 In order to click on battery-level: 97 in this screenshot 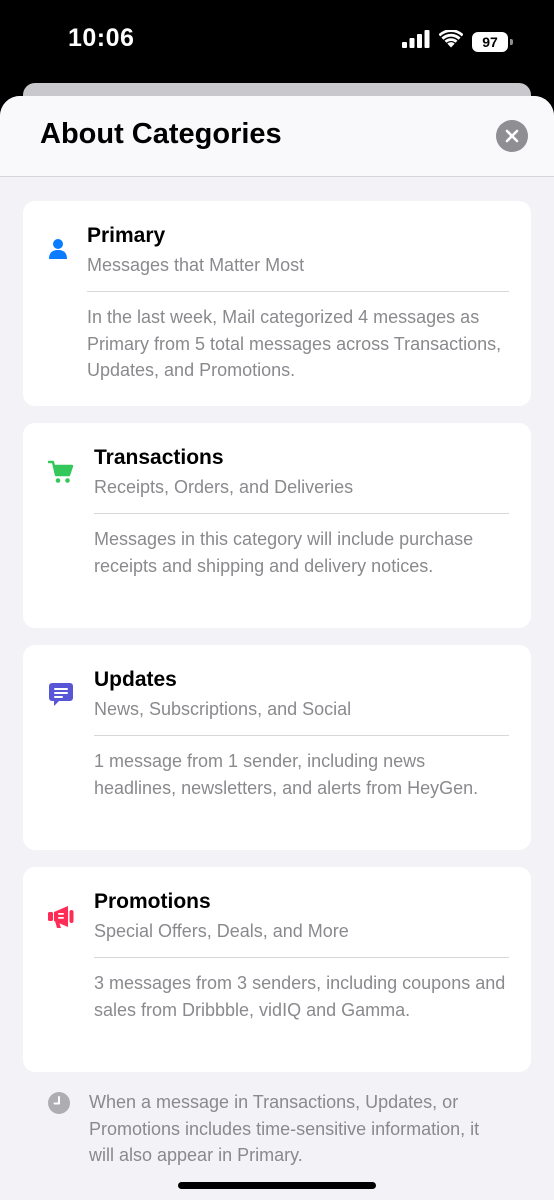, I will do `click(490, 41)`.